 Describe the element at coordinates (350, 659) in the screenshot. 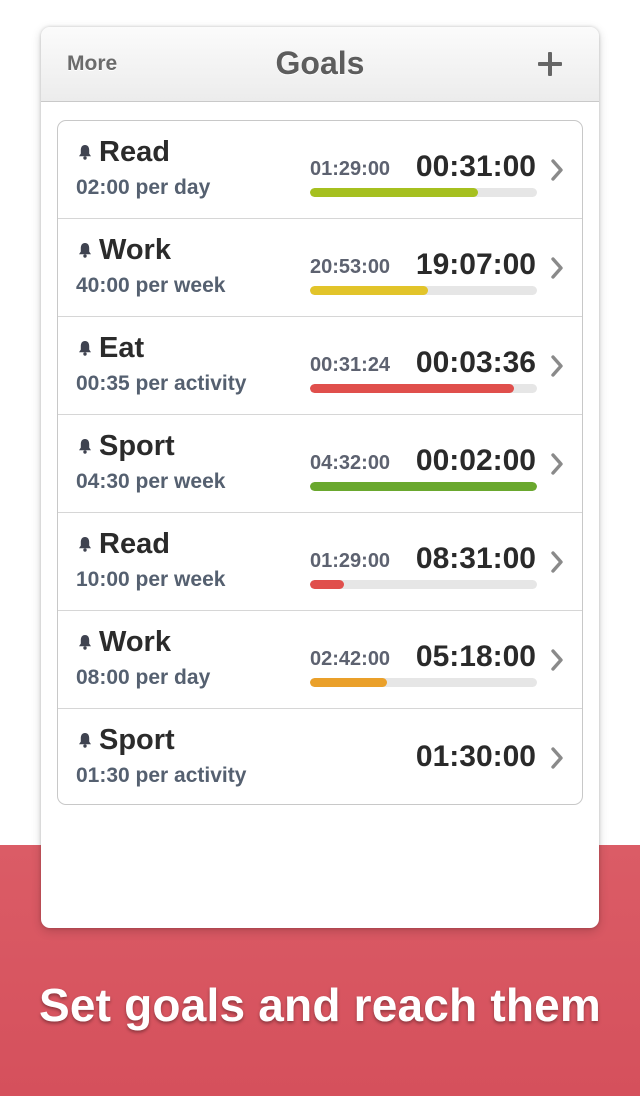

I see `time-done: 02:42:00` at that location.